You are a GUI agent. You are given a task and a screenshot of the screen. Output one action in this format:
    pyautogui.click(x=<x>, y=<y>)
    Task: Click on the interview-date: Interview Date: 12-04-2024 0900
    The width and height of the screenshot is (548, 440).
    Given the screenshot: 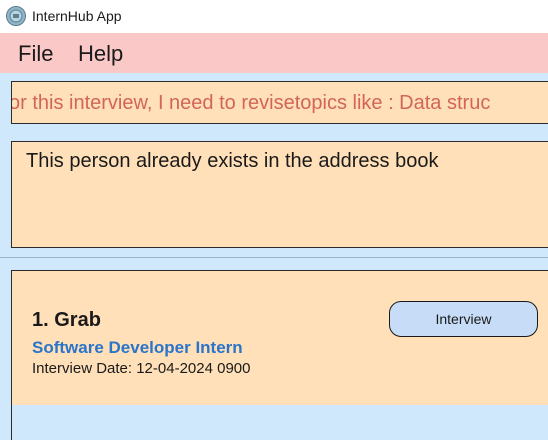 What is the action you would take?
    pyautogui.click(x=141, y=368)
    